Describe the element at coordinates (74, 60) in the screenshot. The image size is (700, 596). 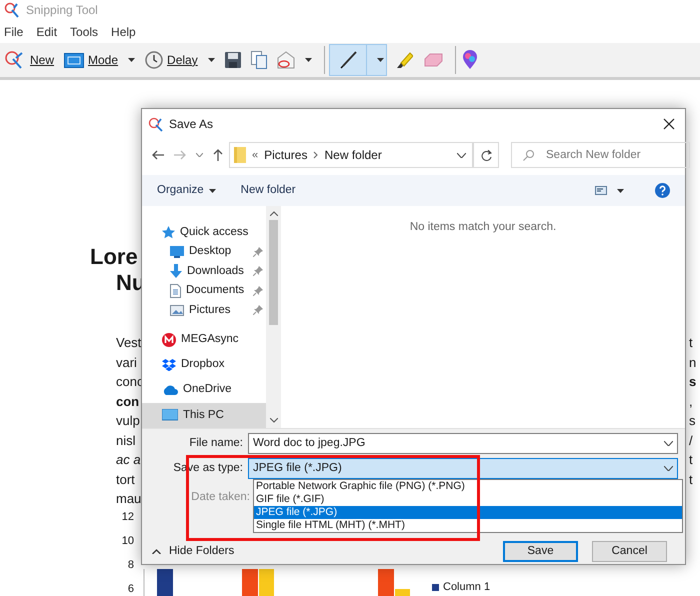
I see `rectangle-icon` at that location.